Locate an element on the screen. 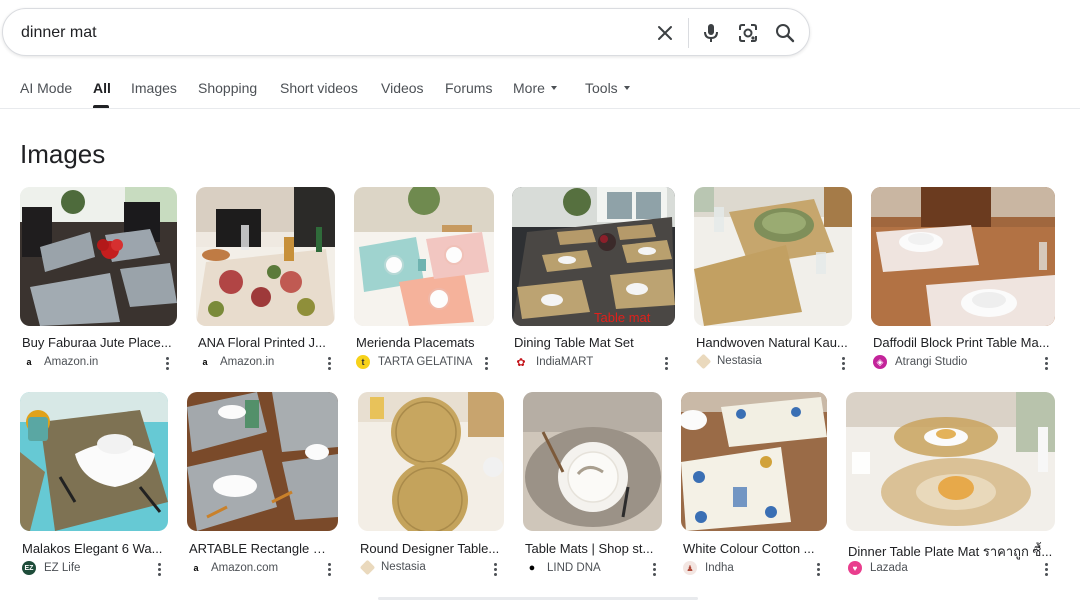 This screenshot has width=1080, height=600. result-source: t TARTA GELATINA is located at coordinates (414, 362).